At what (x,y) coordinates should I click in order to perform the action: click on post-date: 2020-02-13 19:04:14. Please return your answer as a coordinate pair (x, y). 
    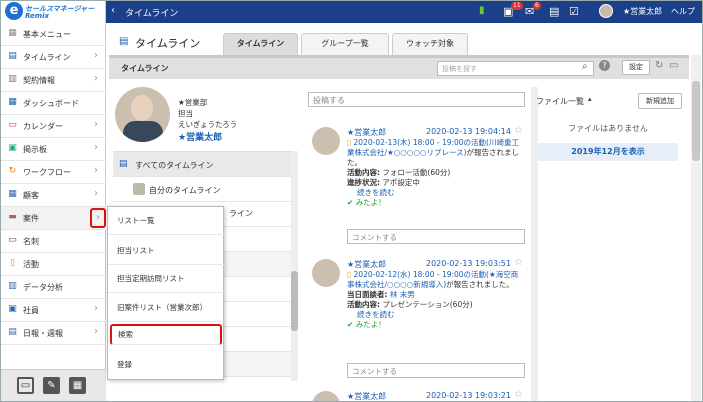
    Looking at the image, I should click on (468, 131).